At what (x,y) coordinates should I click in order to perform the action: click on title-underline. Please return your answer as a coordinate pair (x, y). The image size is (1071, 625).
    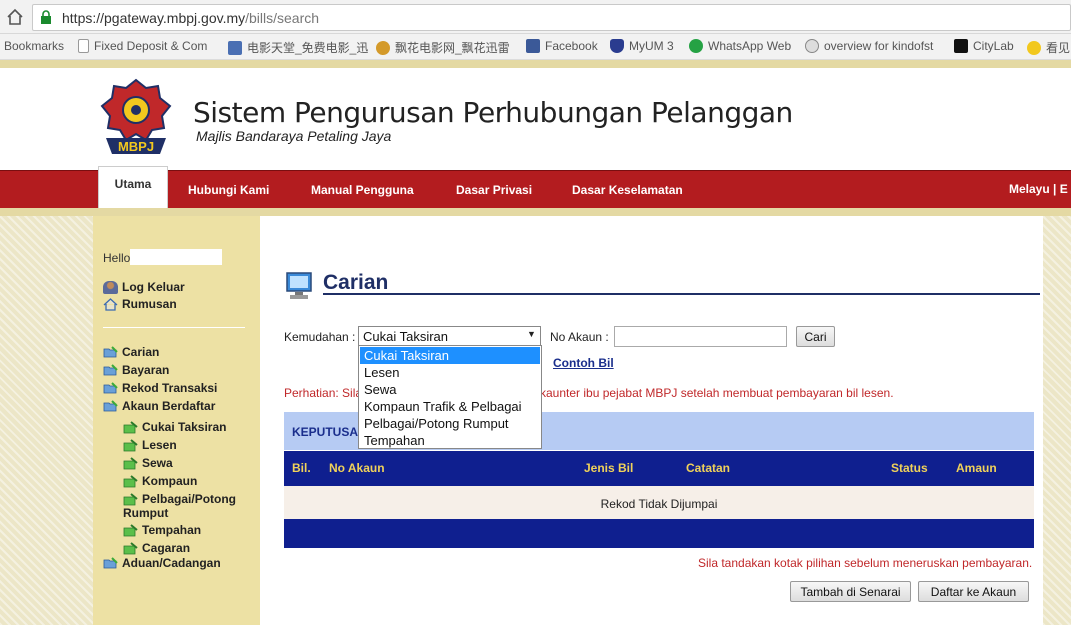
    Looking at the image, I should click on (681, 294).